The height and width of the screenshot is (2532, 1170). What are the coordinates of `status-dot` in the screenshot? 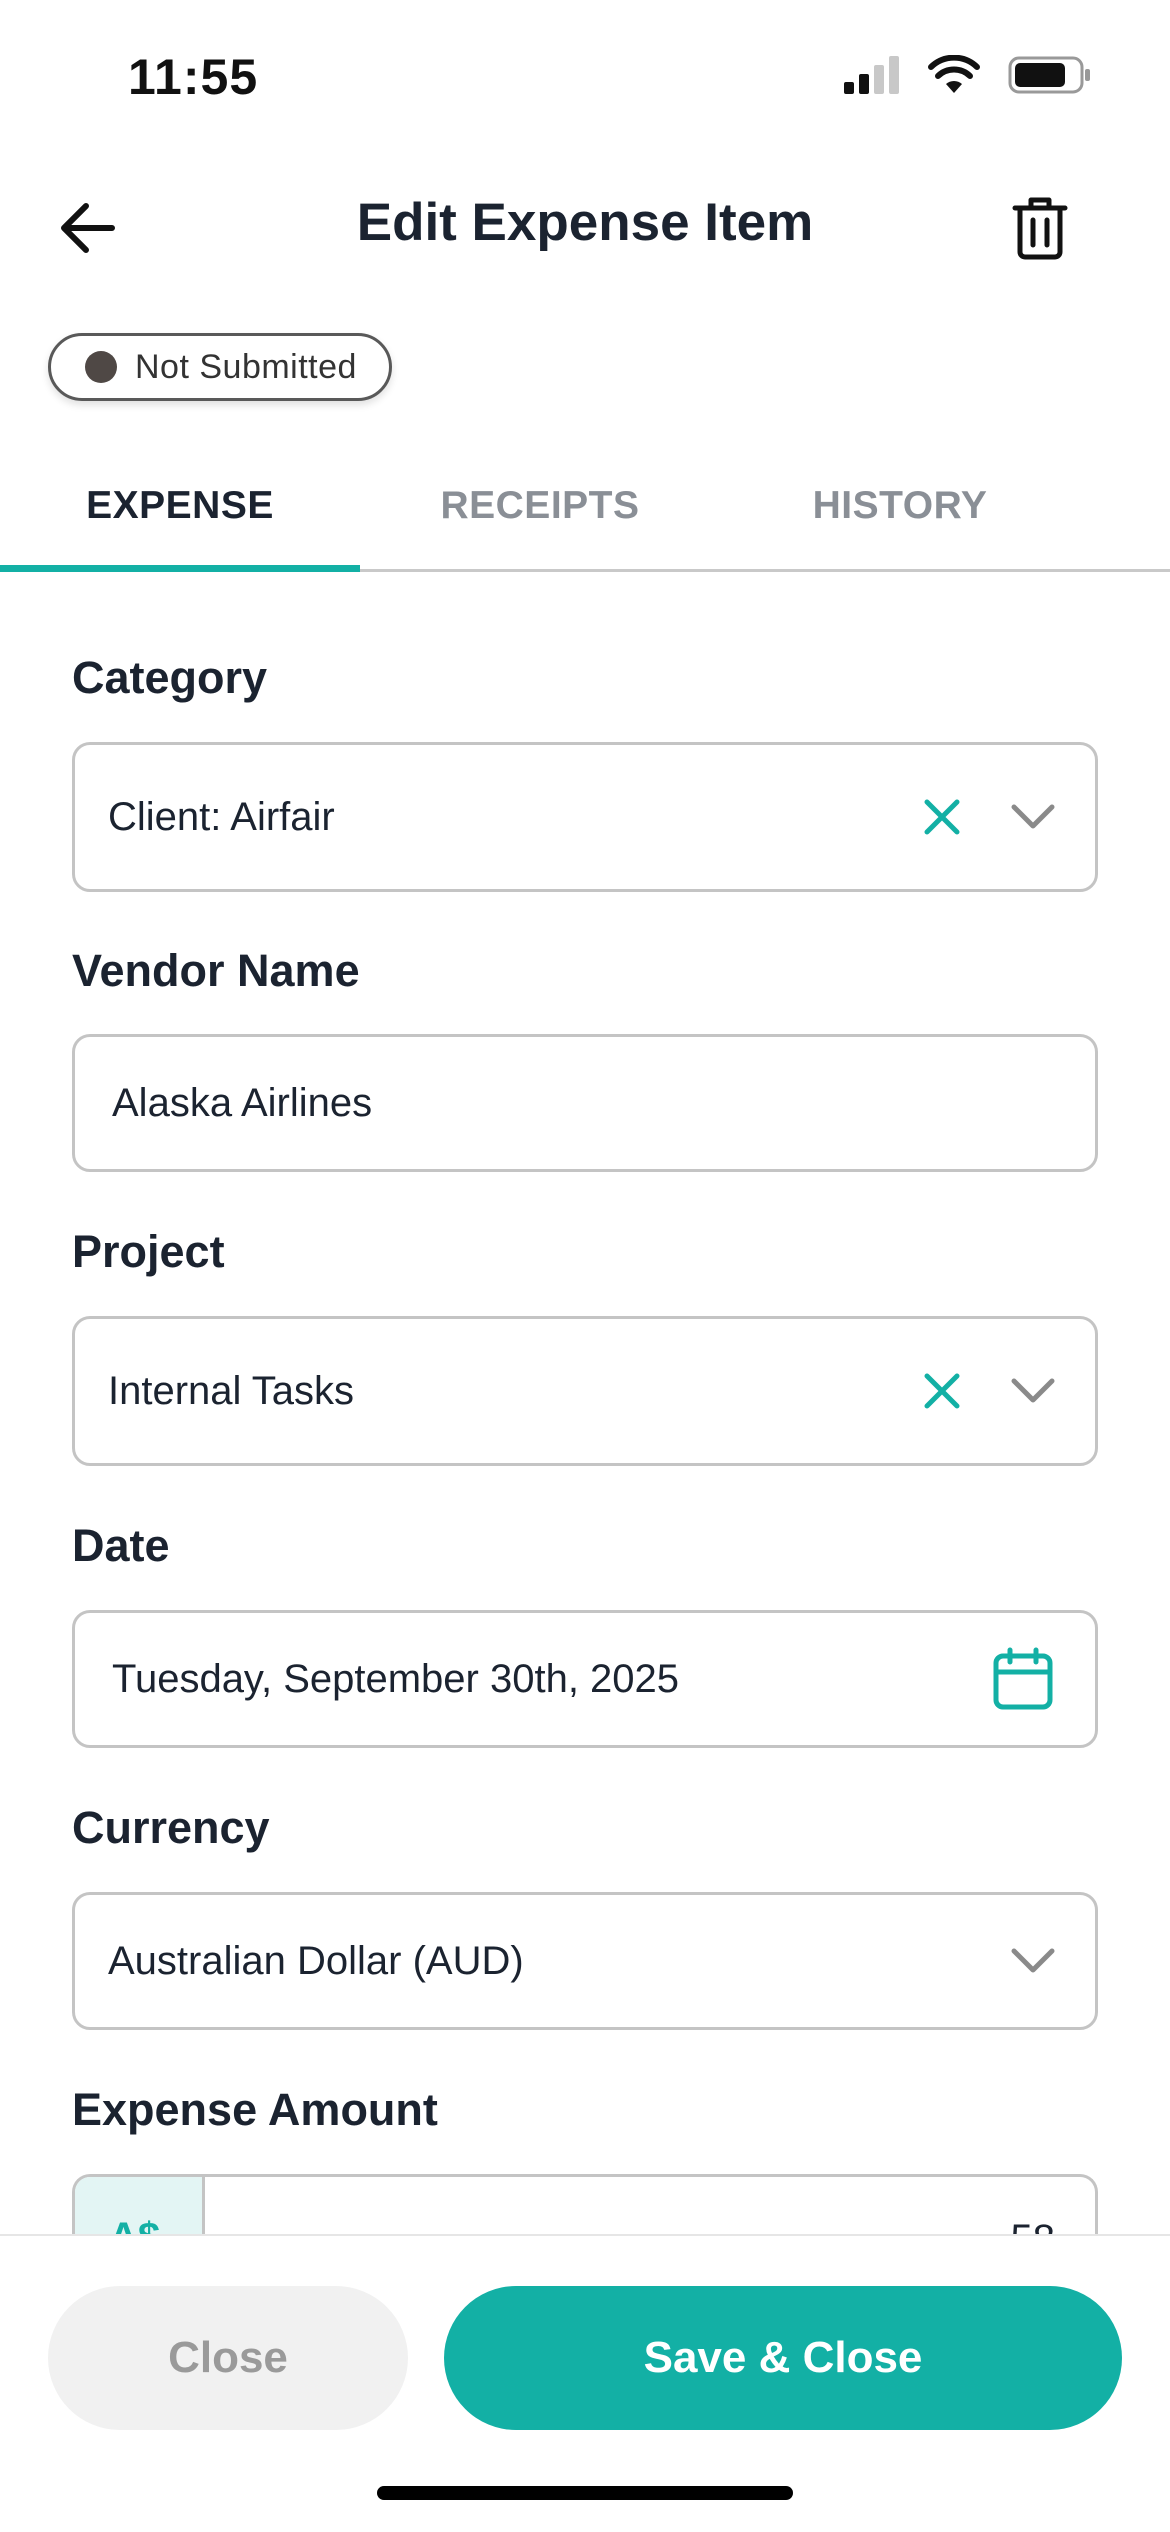 It's located at (101, 367).